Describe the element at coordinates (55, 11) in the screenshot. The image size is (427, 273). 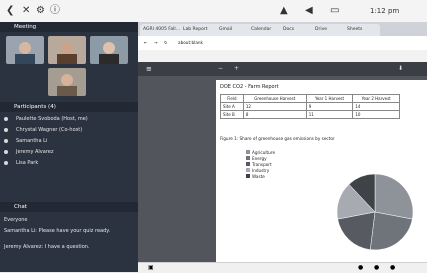
I see `info-icon: ⓘ` at that location.